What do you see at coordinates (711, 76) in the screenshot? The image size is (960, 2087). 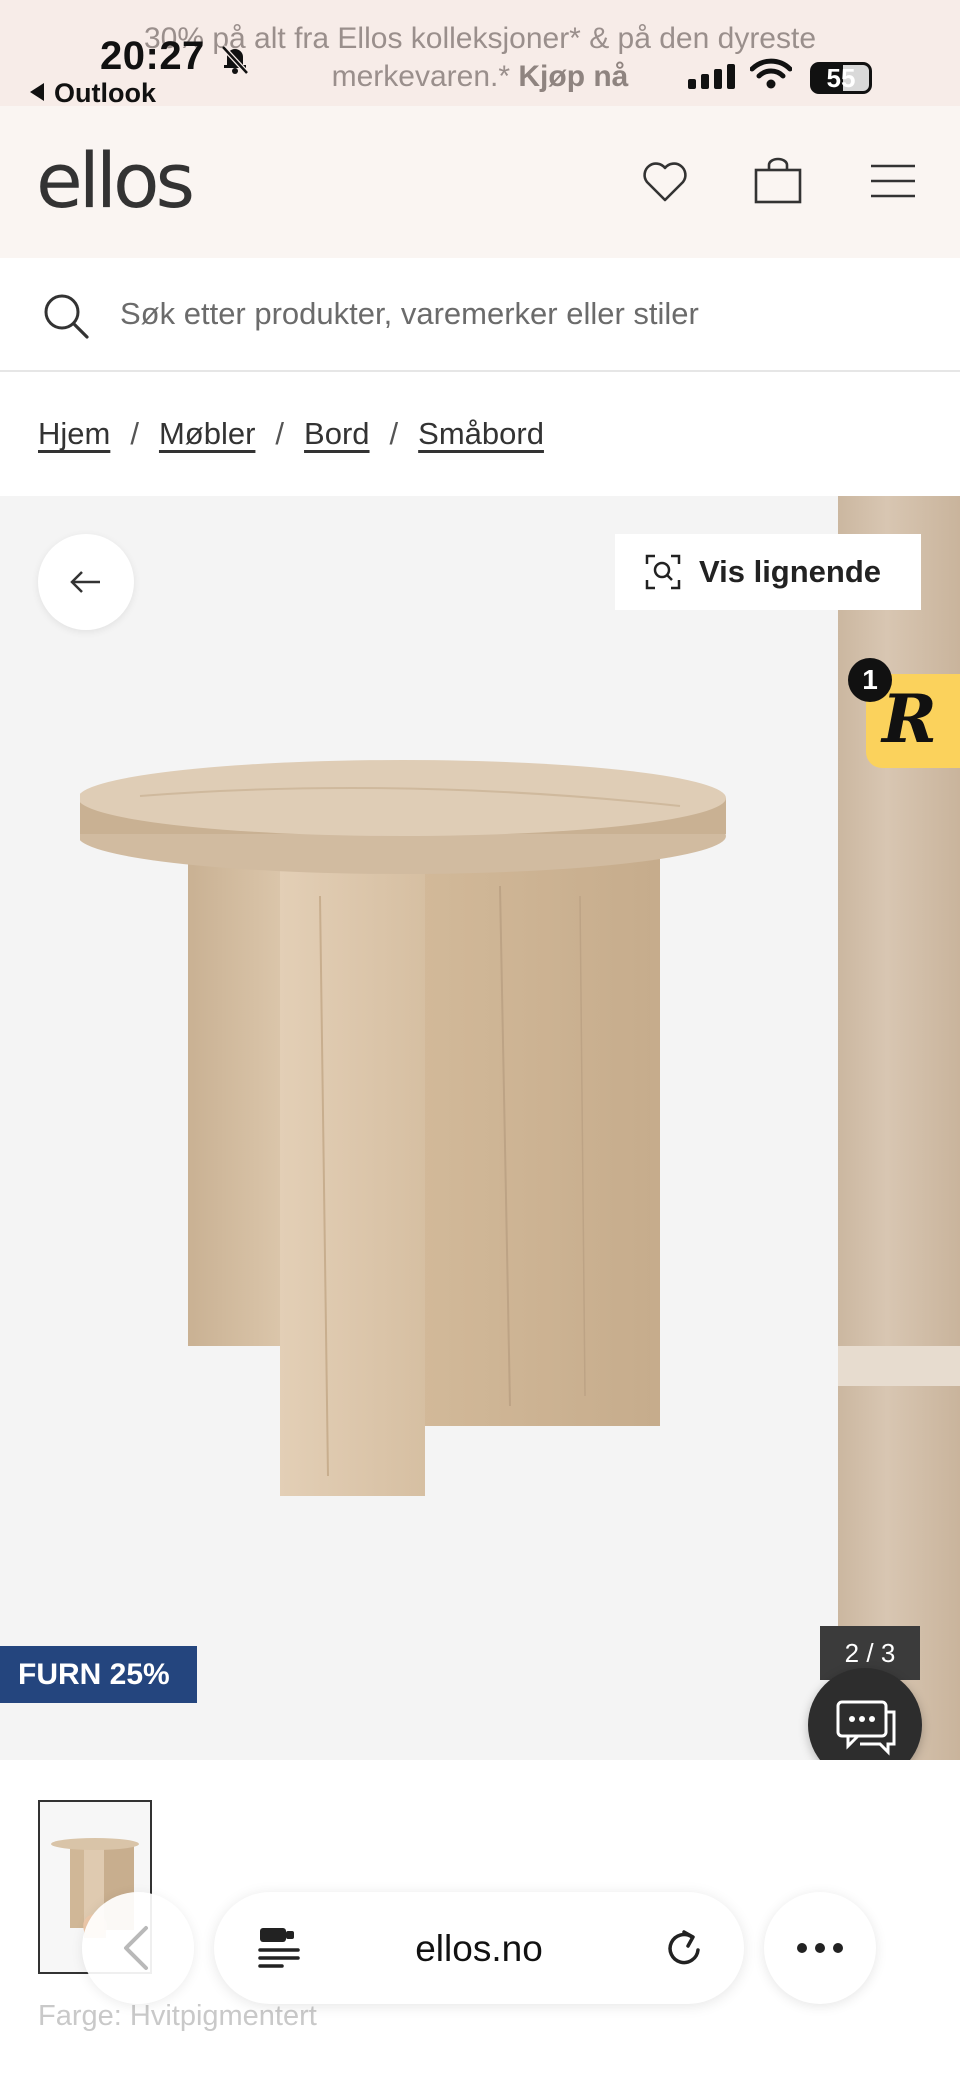 I see `cellular-signal-icon` at bounding box center [711, 76].